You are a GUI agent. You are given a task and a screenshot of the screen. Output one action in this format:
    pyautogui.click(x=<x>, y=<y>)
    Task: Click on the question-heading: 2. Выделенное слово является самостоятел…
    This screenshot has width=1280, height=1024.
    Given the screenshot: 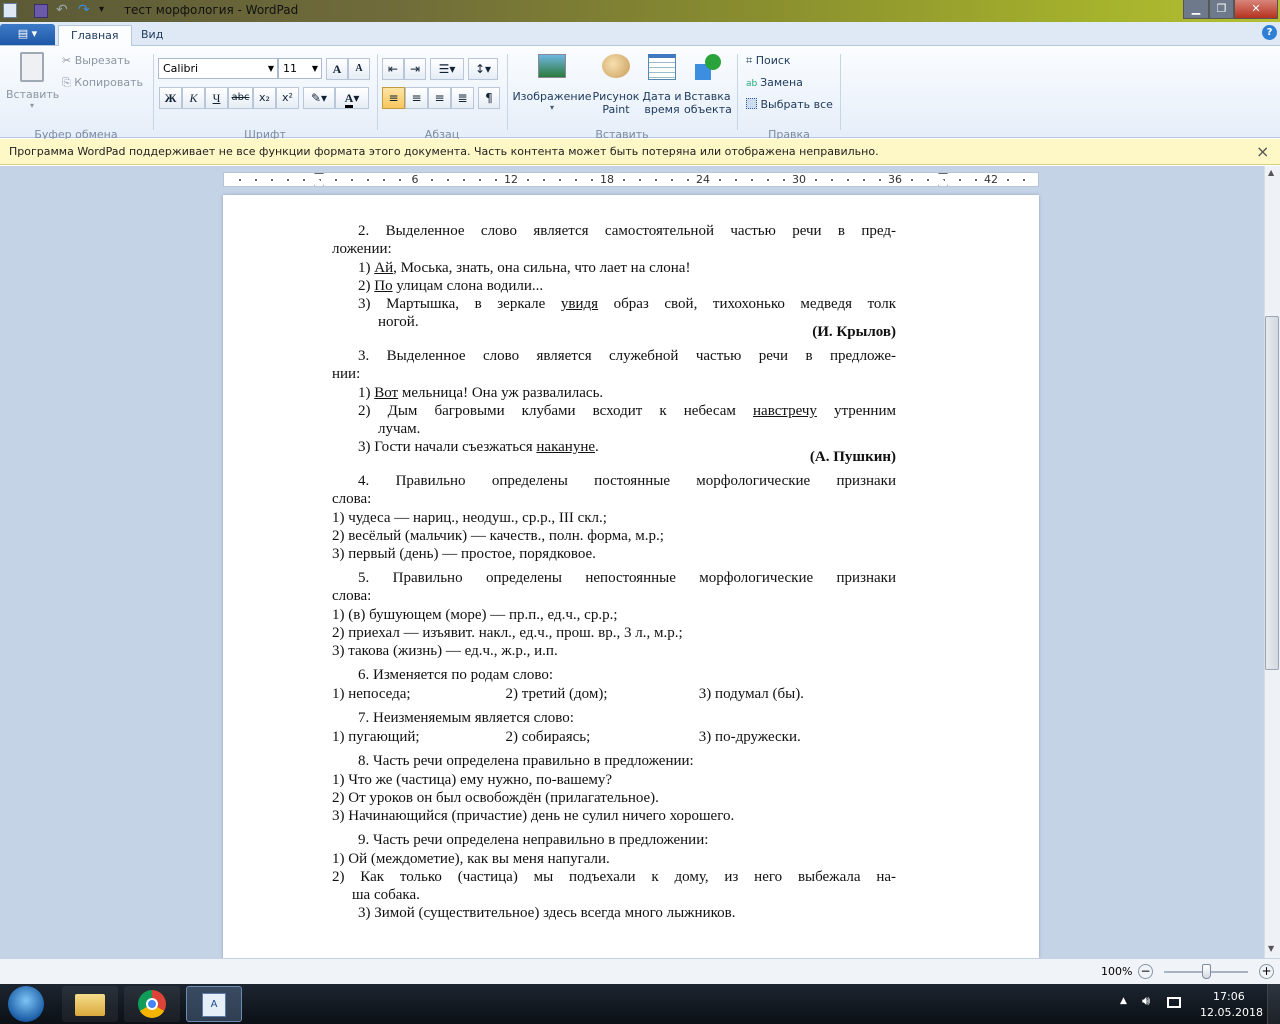 What is the action you would take?
    pyautogui.click(x=614, y=231)
    